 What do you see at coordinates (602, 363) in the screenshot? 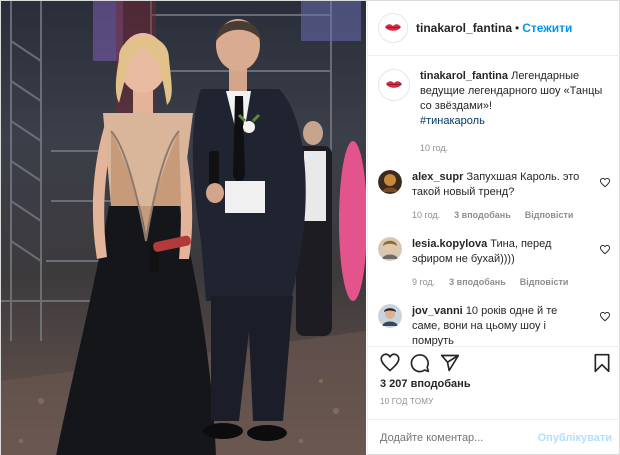
I see `bookmark-icon` at bounding box center [602, 363].